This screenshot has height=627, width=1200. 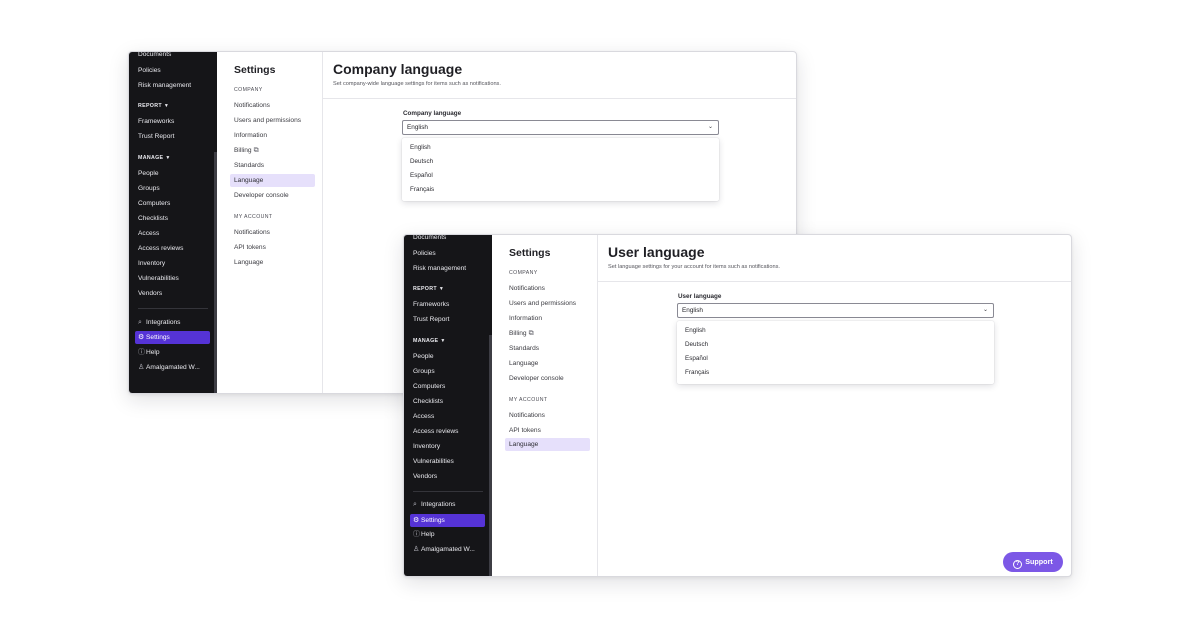 What do you see at coordinates (523, 273) in the screenshot?
I see `company-section-header: COMPANY` at bounding box center [523, 273].